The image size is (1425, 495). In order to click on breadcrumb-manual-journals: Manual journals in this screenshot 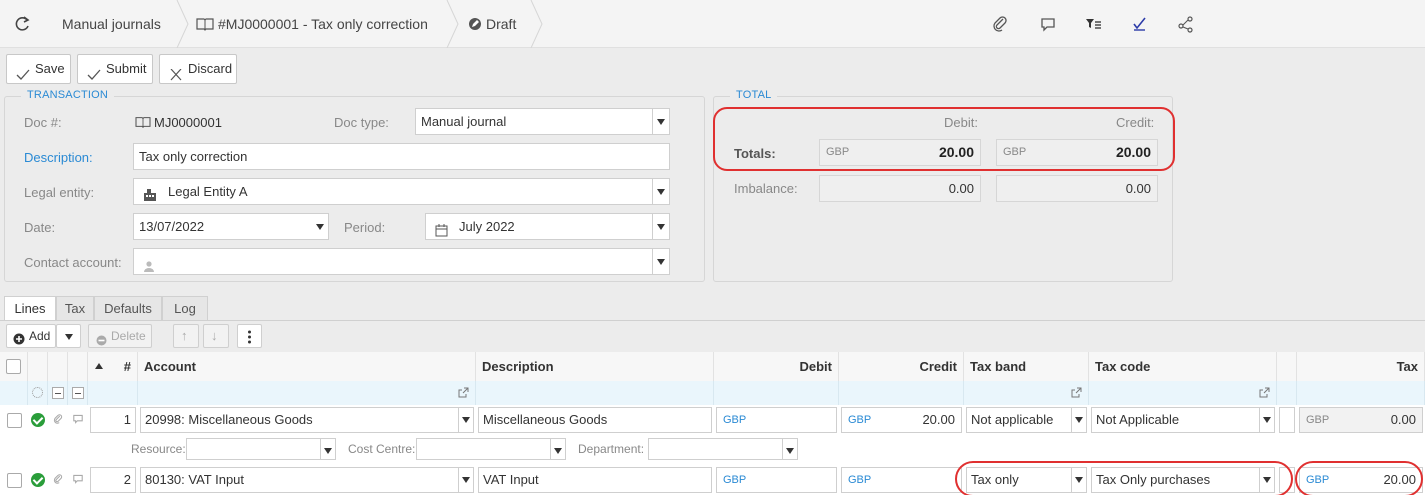, I will do `click(111, 24)`.